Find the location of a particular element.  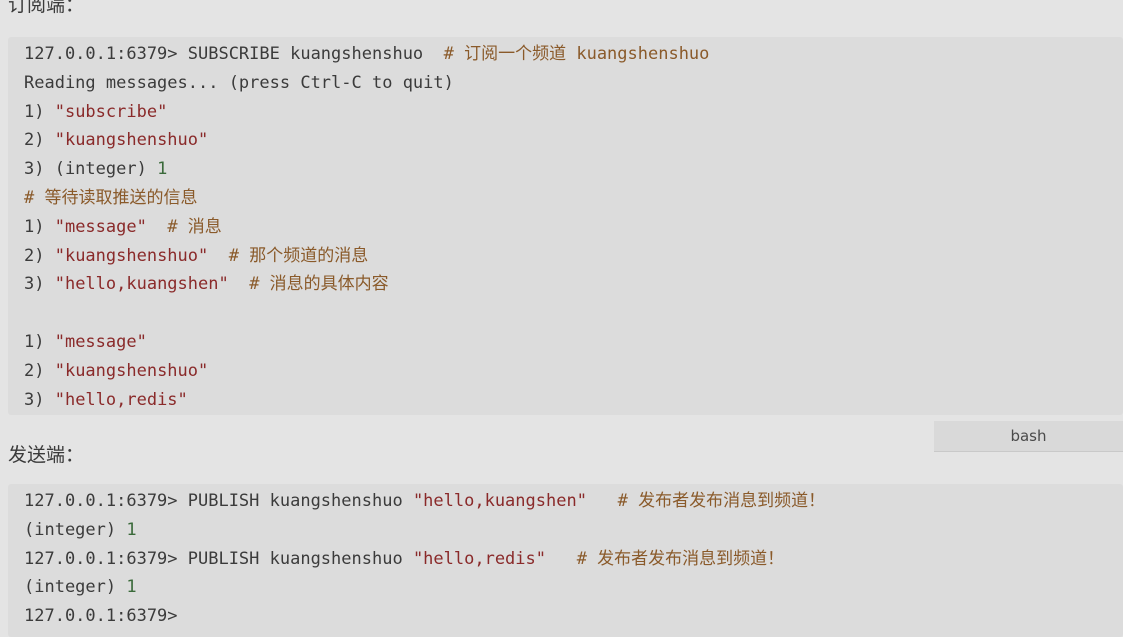

code-line: 1) "message" is located at coordinates (573, 342).